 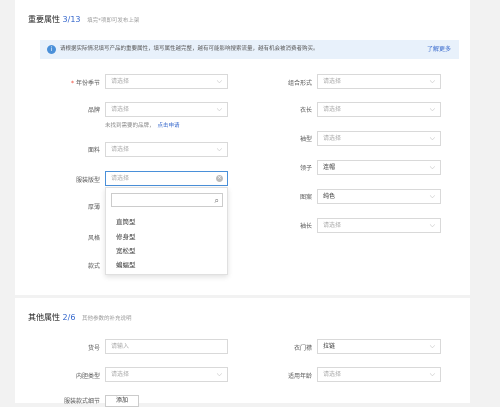 I want to click on label-placket: 衣门襟, so click(x=302, y=348).